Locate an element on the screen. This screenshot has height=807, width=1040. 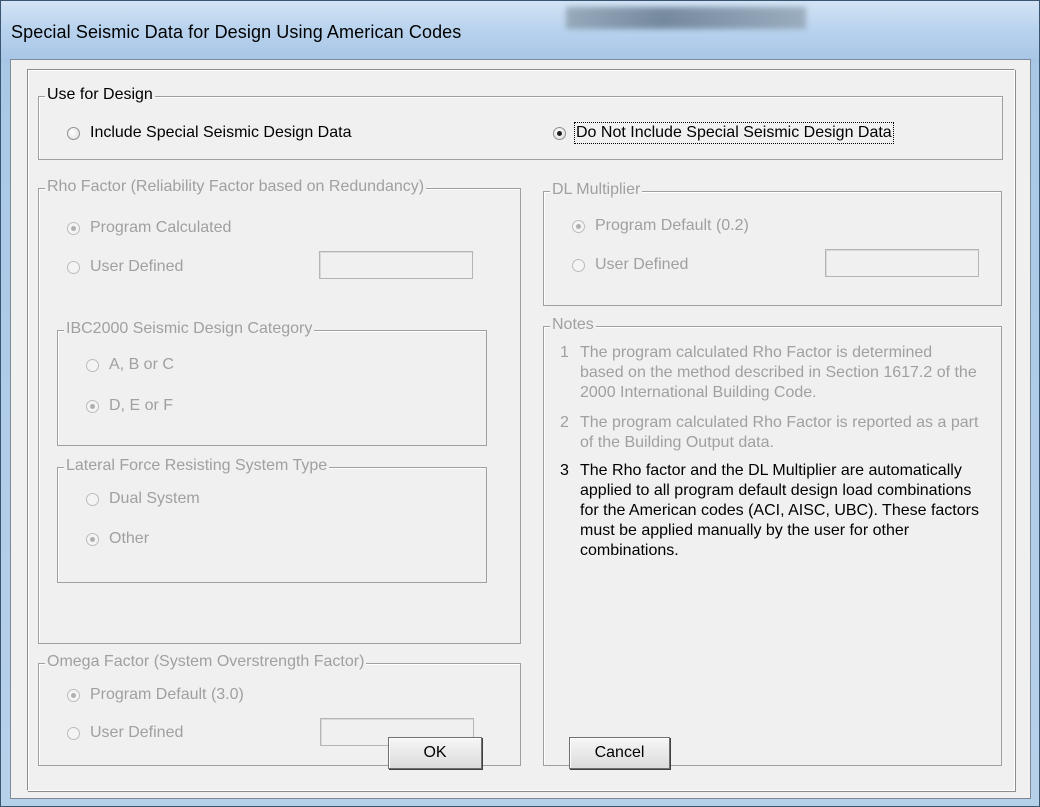
note-2-number: 2 is located at coordinates (564, 422).